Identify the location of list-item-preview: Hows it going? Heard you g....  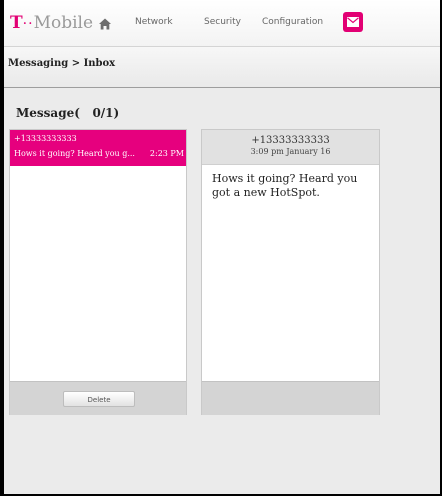
(74, 153).